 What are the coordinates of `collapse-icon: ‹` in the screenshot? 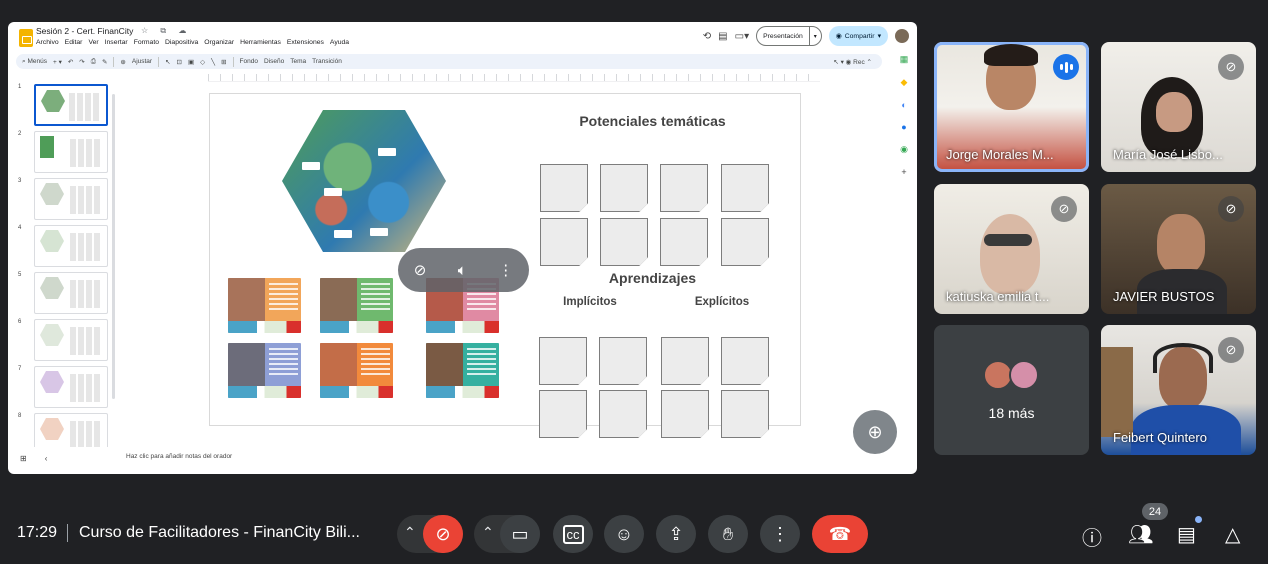 It's located at (46, 458).